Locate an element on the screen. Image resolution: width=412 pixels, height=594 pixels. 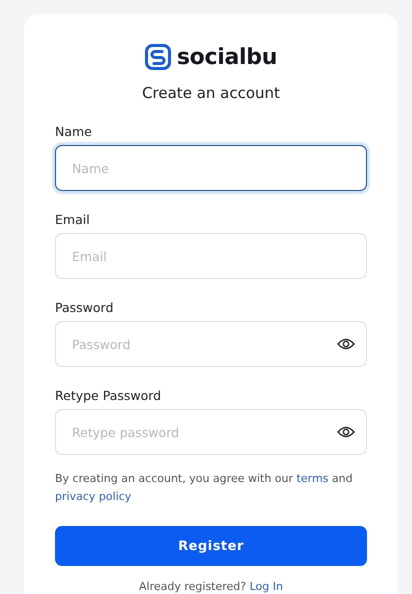
input-field: Name is located at coordinates (211, 168).